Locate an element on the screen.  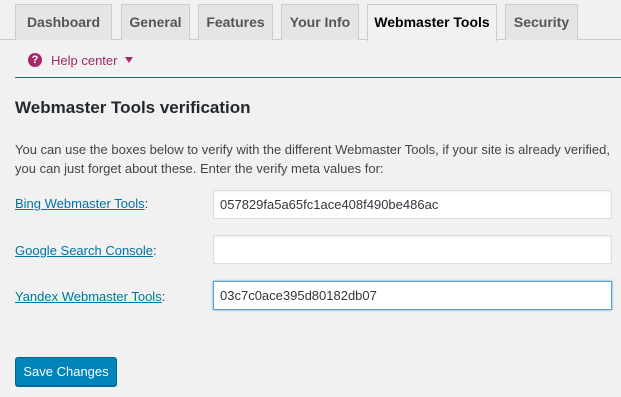
bing-verify-input is located at coordinates (412, 204).